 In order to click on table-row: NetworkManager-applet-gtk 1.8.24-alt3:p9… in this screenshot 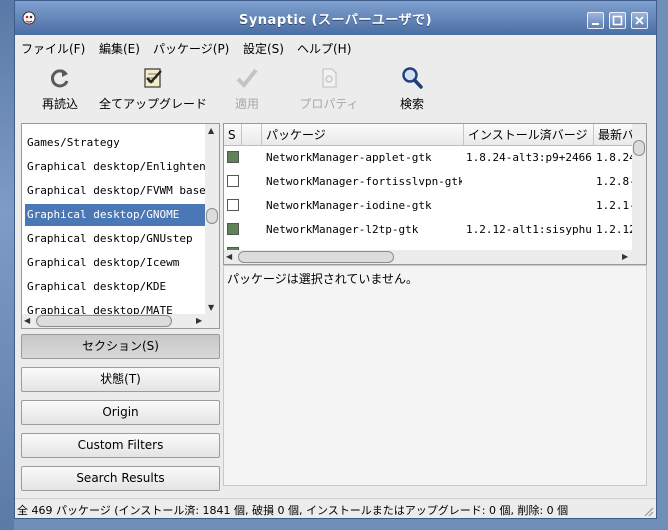, I will do `click(429, 158)`.